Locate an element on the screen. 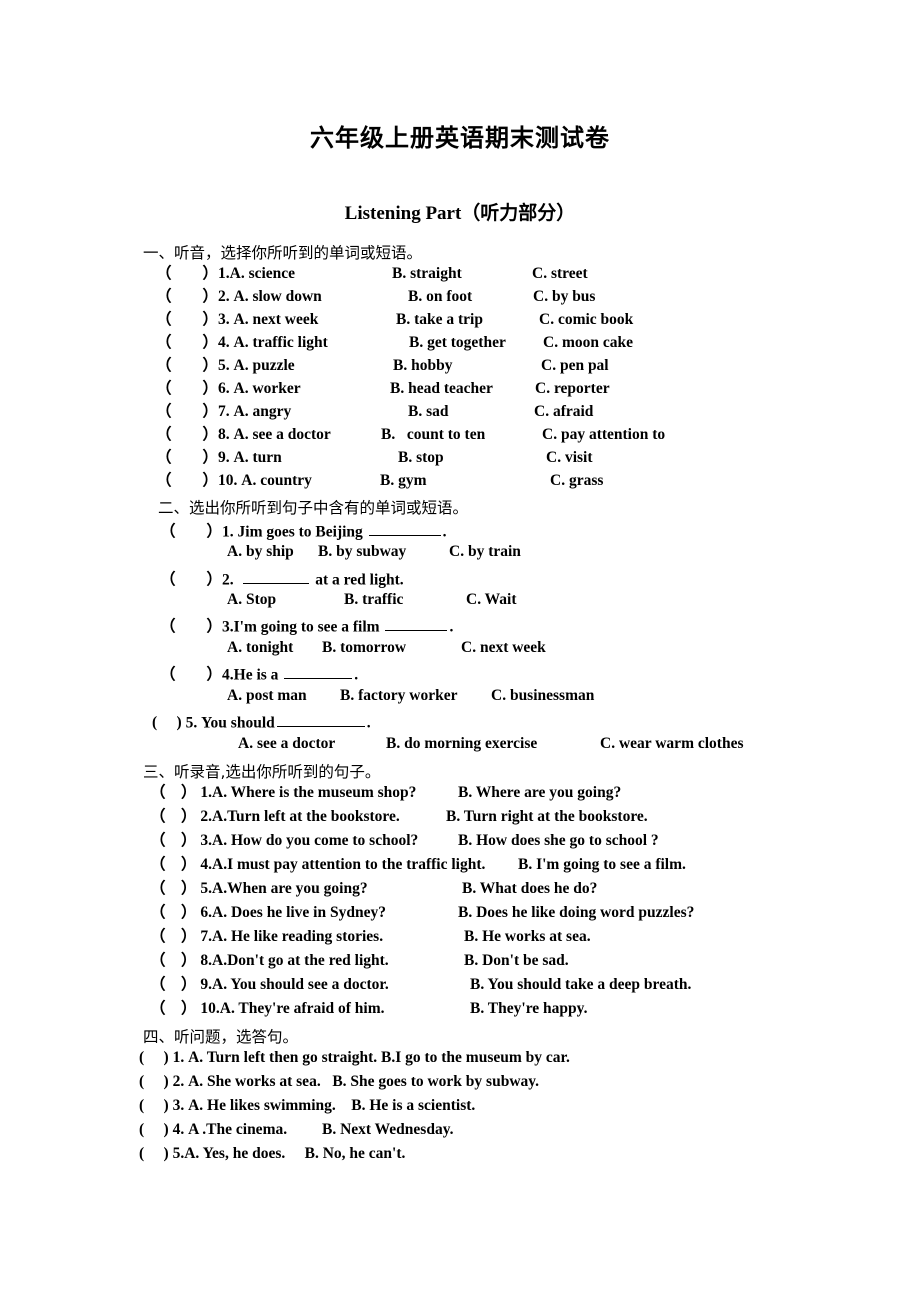  option-a: A. traffic light is located at coordinates (281, 343).